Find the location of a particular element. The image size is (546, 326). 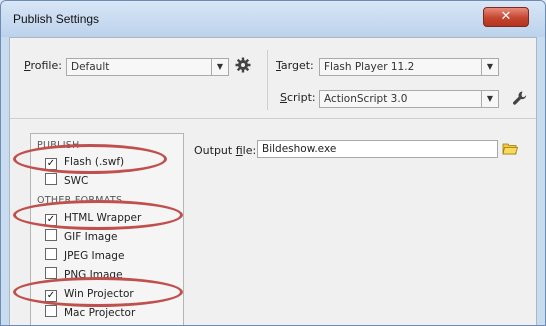

target-value: Flash Player 11.2 is located at coordinates (369, 67).